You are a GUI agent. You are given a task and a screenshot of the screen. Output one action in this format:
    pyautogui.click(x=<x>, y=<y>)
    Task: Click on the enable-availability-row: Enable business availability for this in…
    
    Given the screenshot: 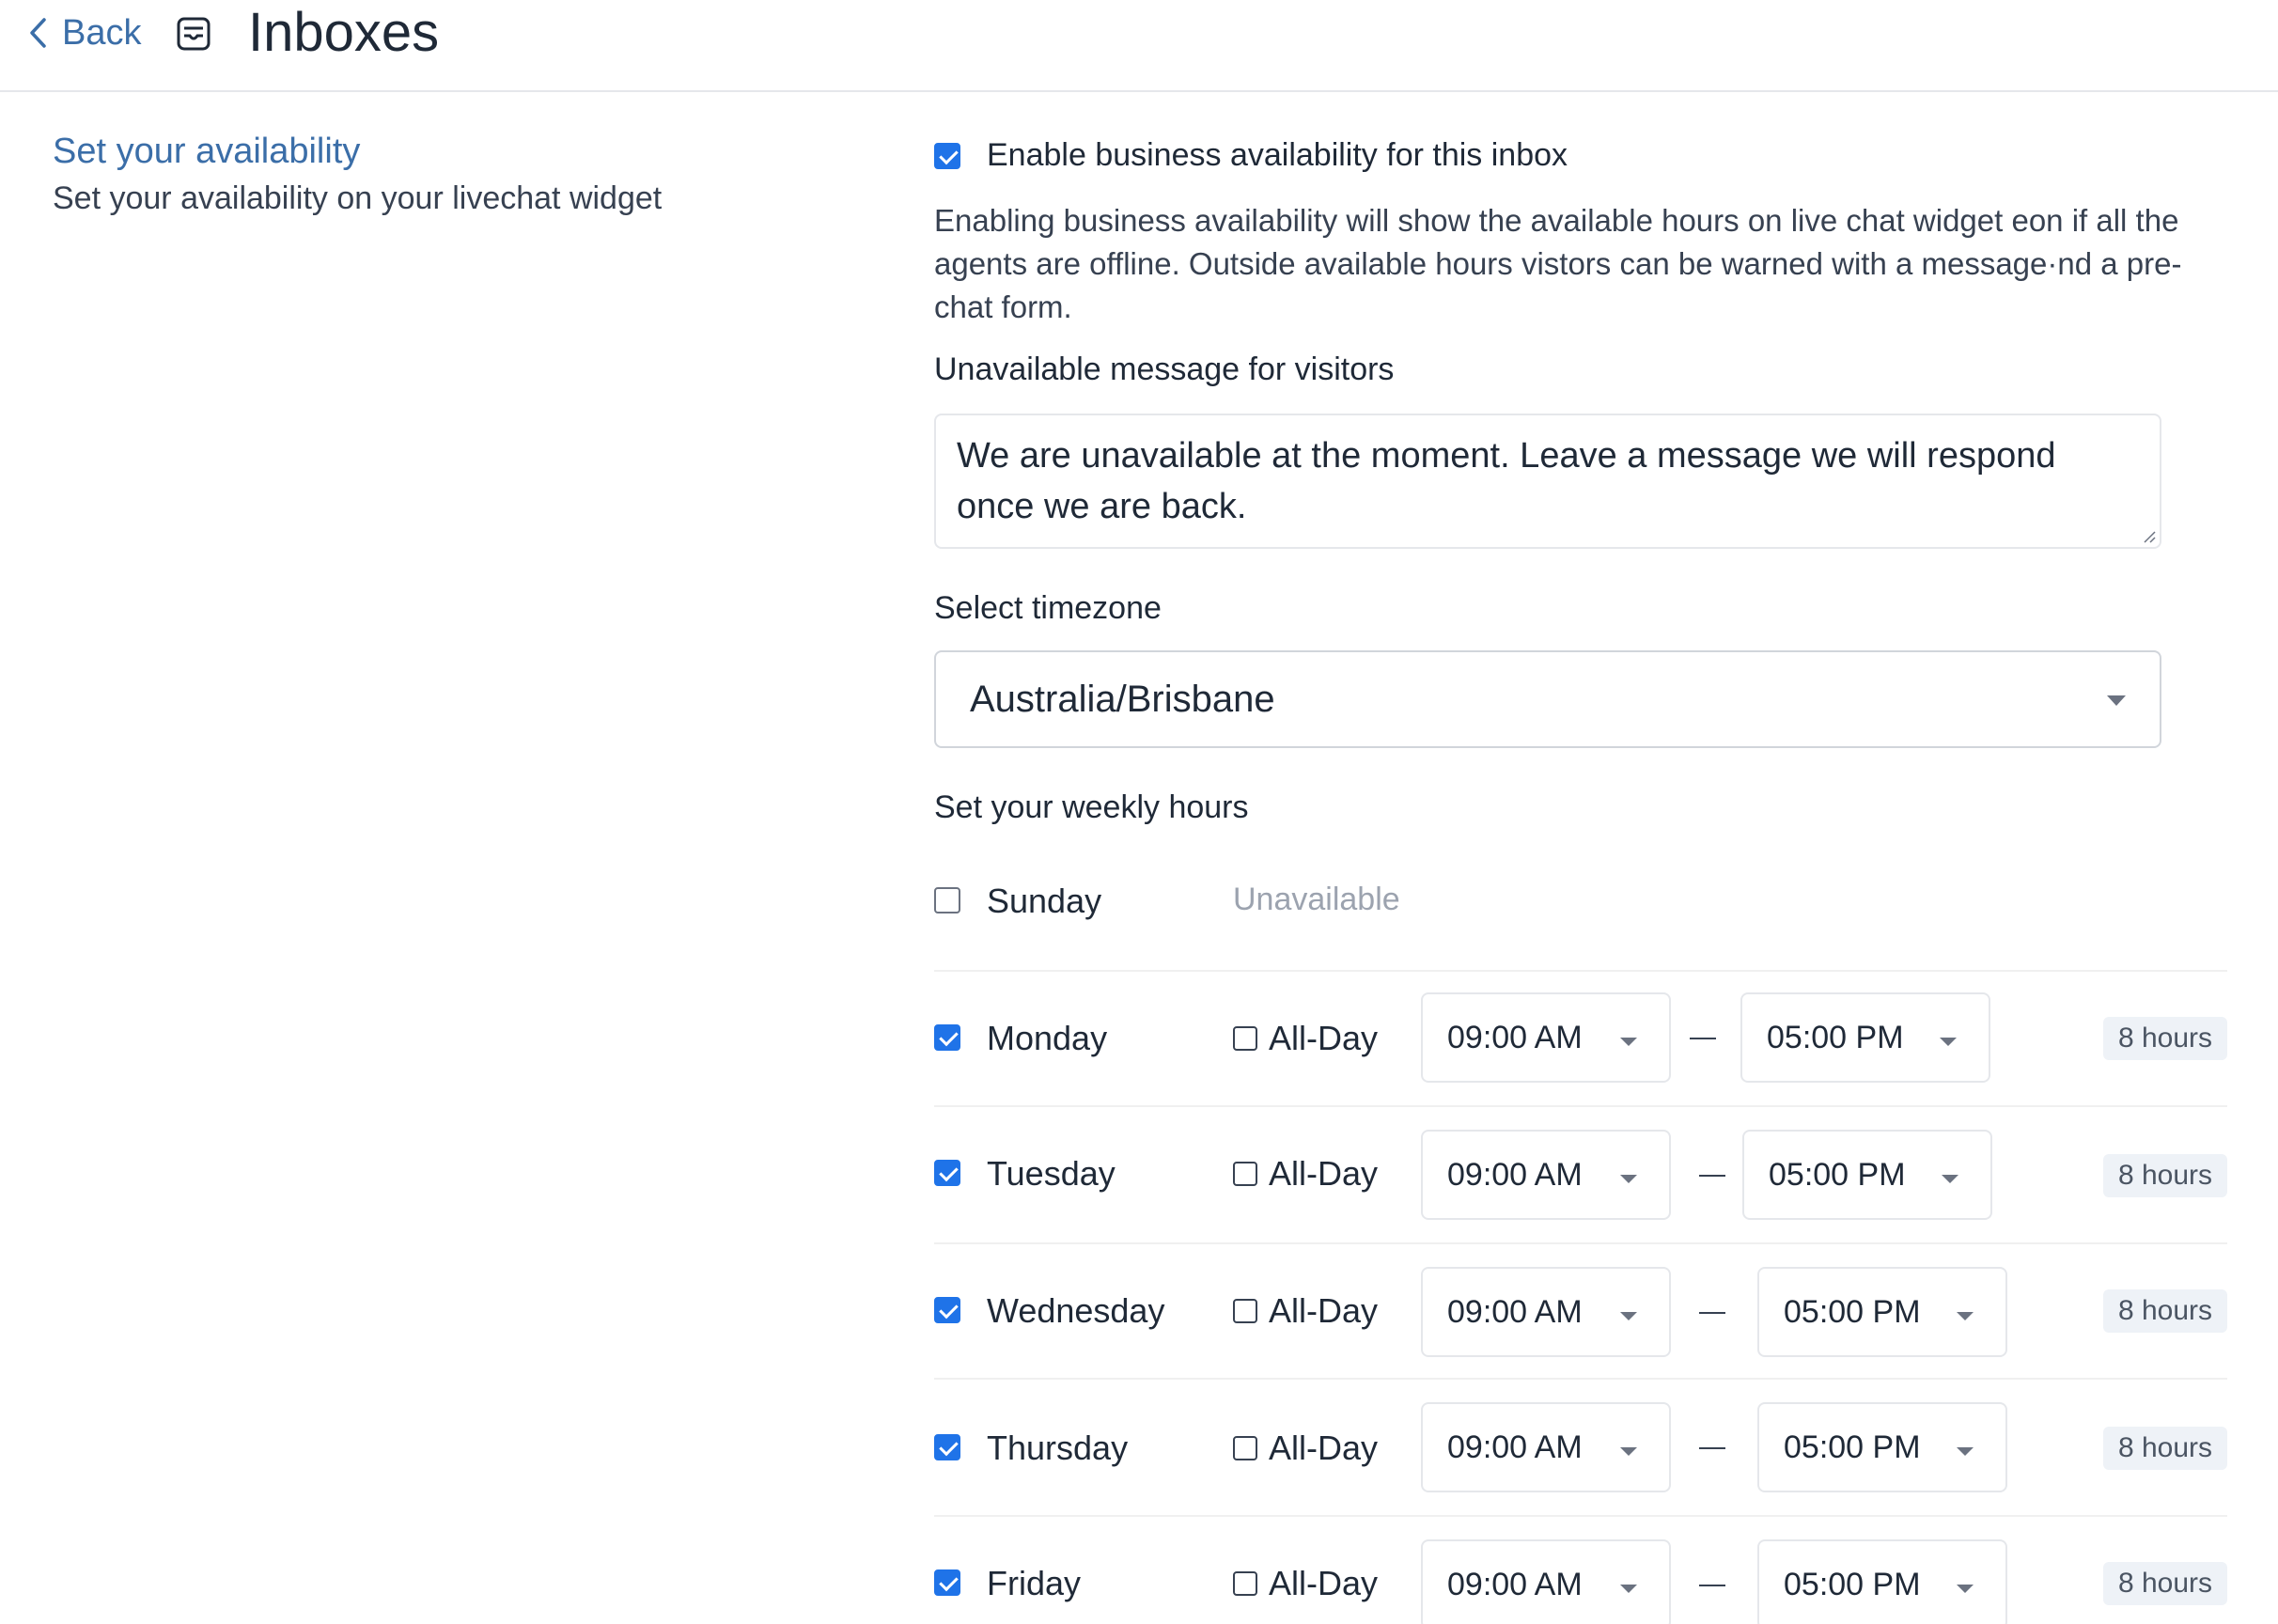 What is the action you would take?
    pyautogui.click(x=1251, y=155)
    